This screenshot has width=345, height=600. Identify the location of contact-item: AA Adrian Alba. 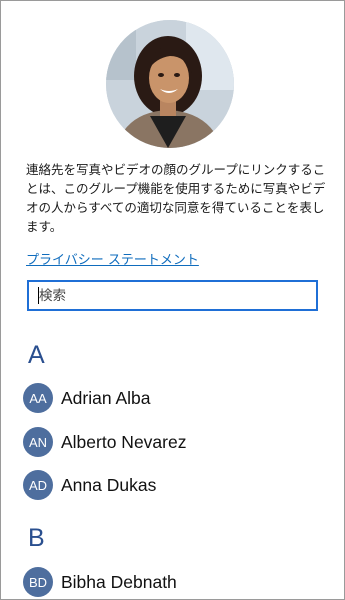
(87, 398).